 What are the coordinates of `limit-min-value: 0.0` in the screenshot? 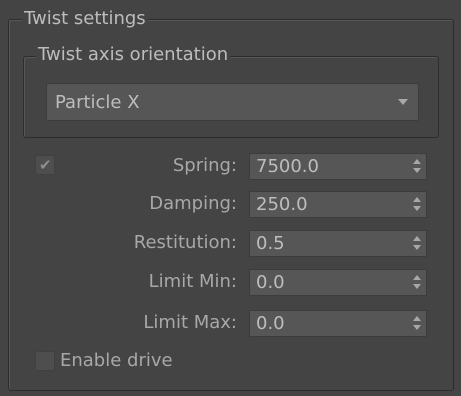 It's located at (270, 283).